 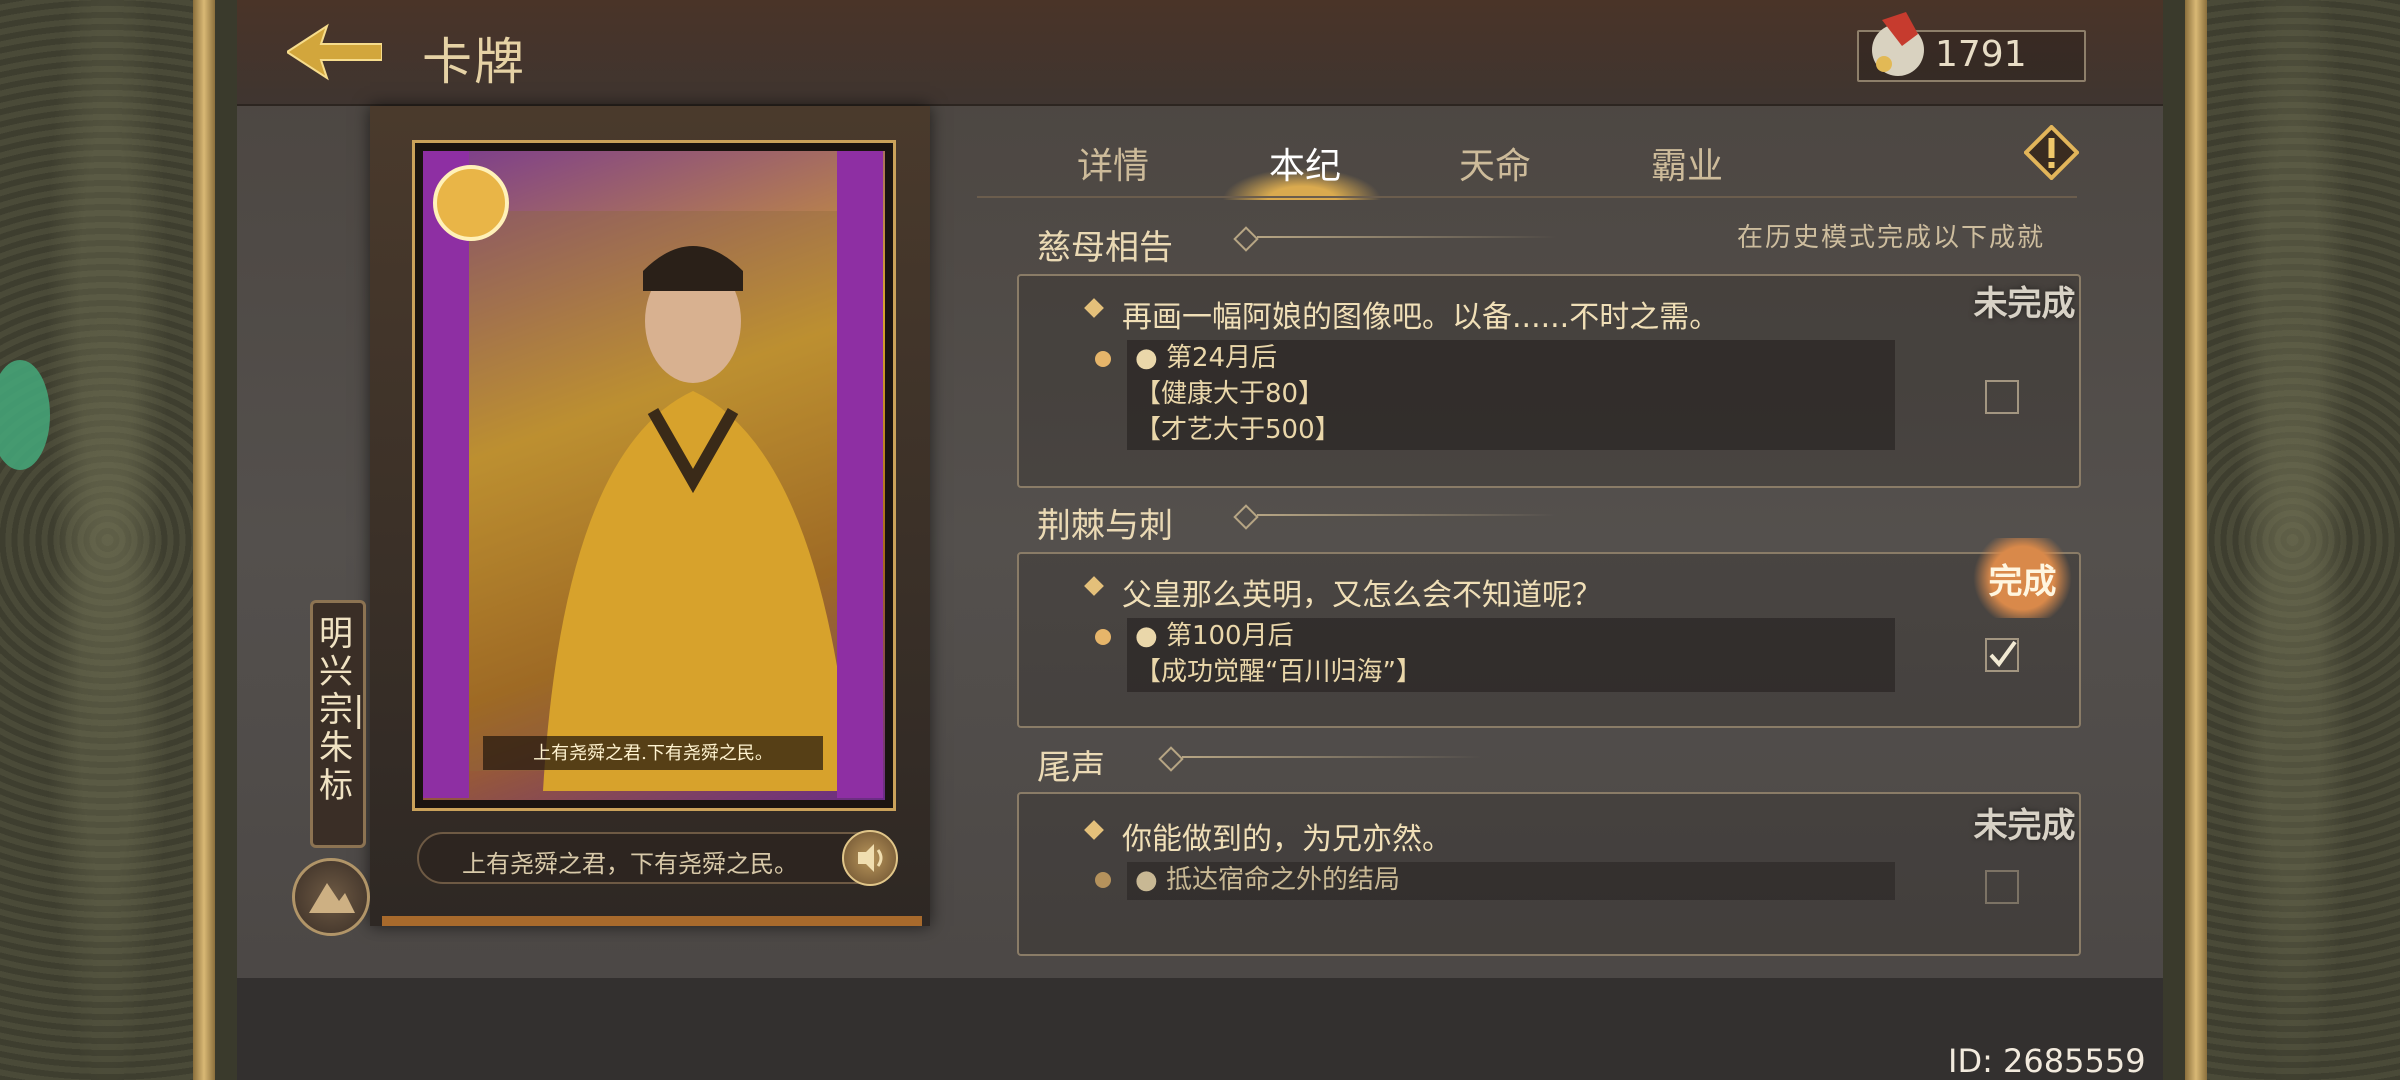 I want to click on tab-details: 详情, so click(x=1113, y=163).